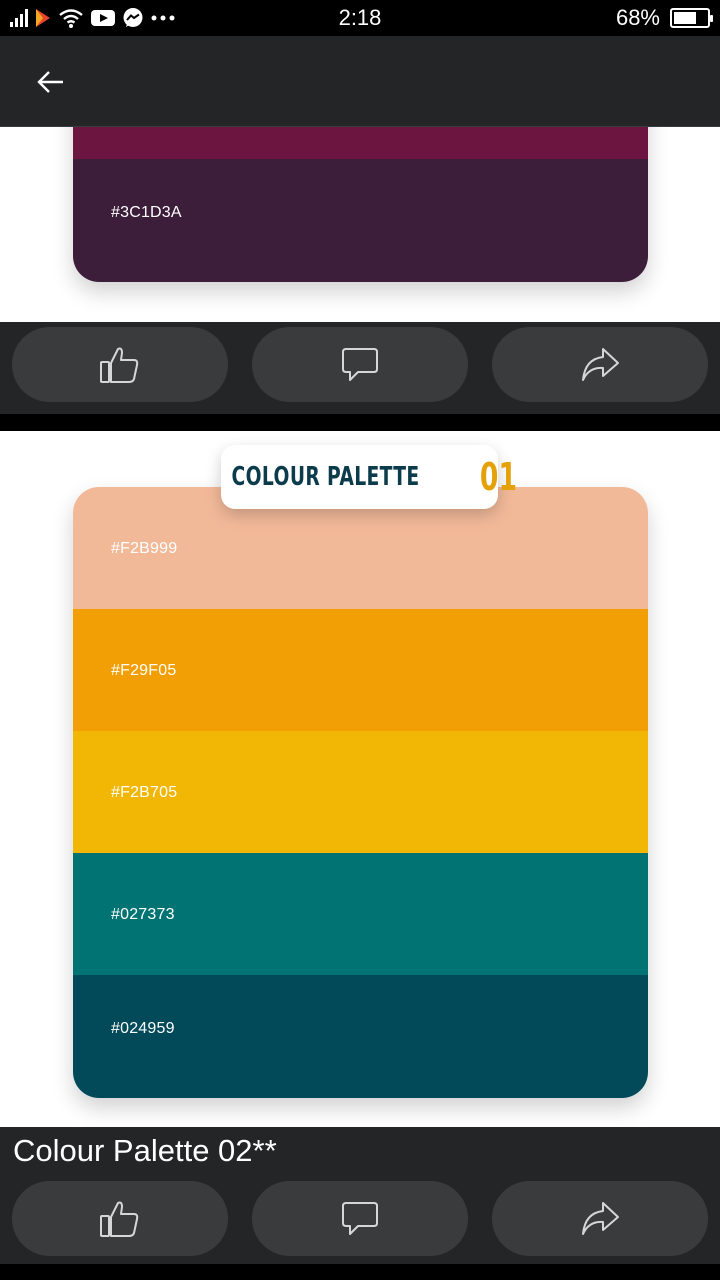 This screenshot has height=1280, width=720. I want to click on swatch-hex-label: #024959, so click(143, 1028).